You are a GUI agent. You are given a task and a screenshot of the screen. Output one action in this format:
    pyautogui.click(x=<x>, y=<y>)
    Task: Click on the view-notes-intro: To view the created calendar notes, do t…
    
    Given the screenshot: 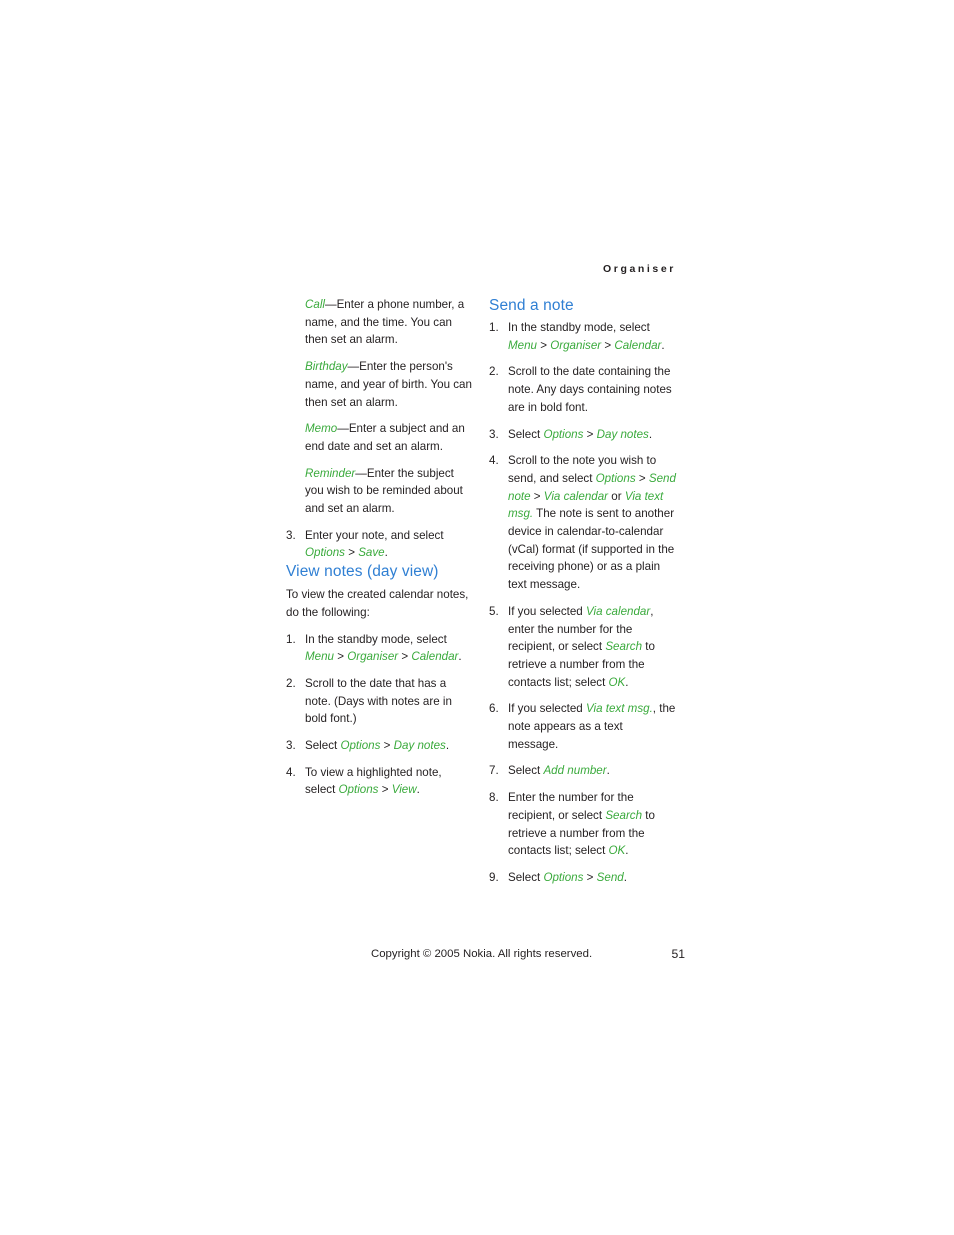 What is the action you would take?
    pyautogui.click(x=377, y=603)
    